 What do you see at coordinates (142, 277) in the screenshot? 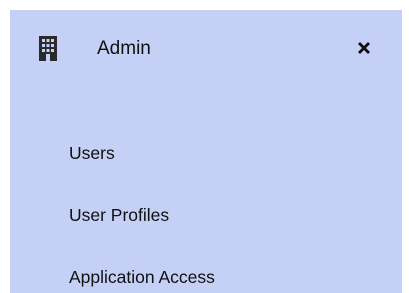
I see `menu-item-label: Application Access` at bounding box center [142, 277].